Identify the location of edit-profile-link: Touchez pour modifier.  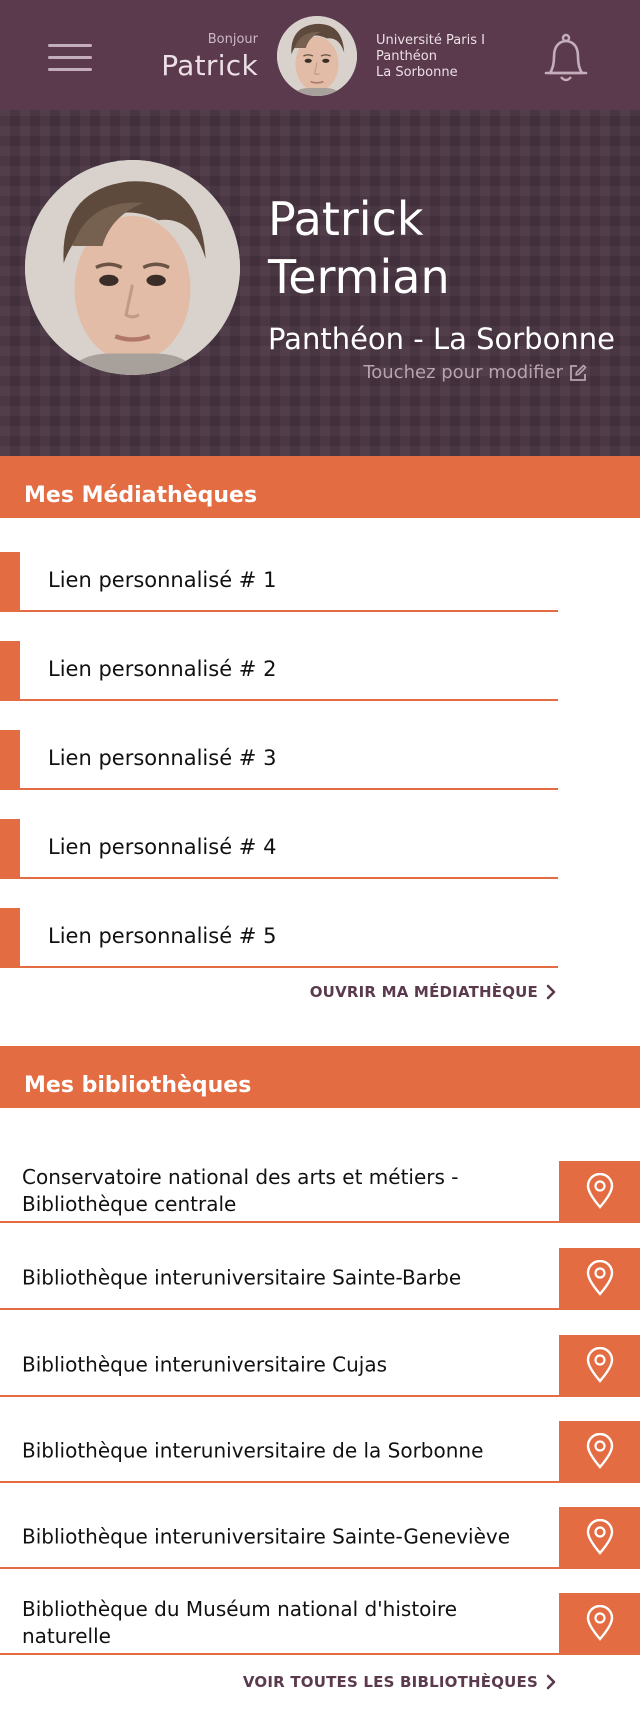
(475, 372).